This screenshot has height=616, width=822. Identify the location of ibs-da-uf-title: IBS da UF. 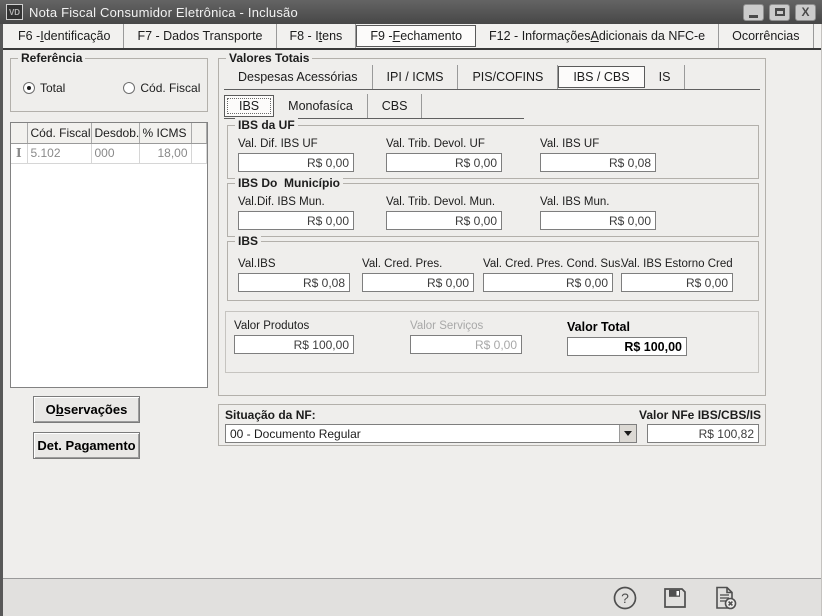
(266, 125).